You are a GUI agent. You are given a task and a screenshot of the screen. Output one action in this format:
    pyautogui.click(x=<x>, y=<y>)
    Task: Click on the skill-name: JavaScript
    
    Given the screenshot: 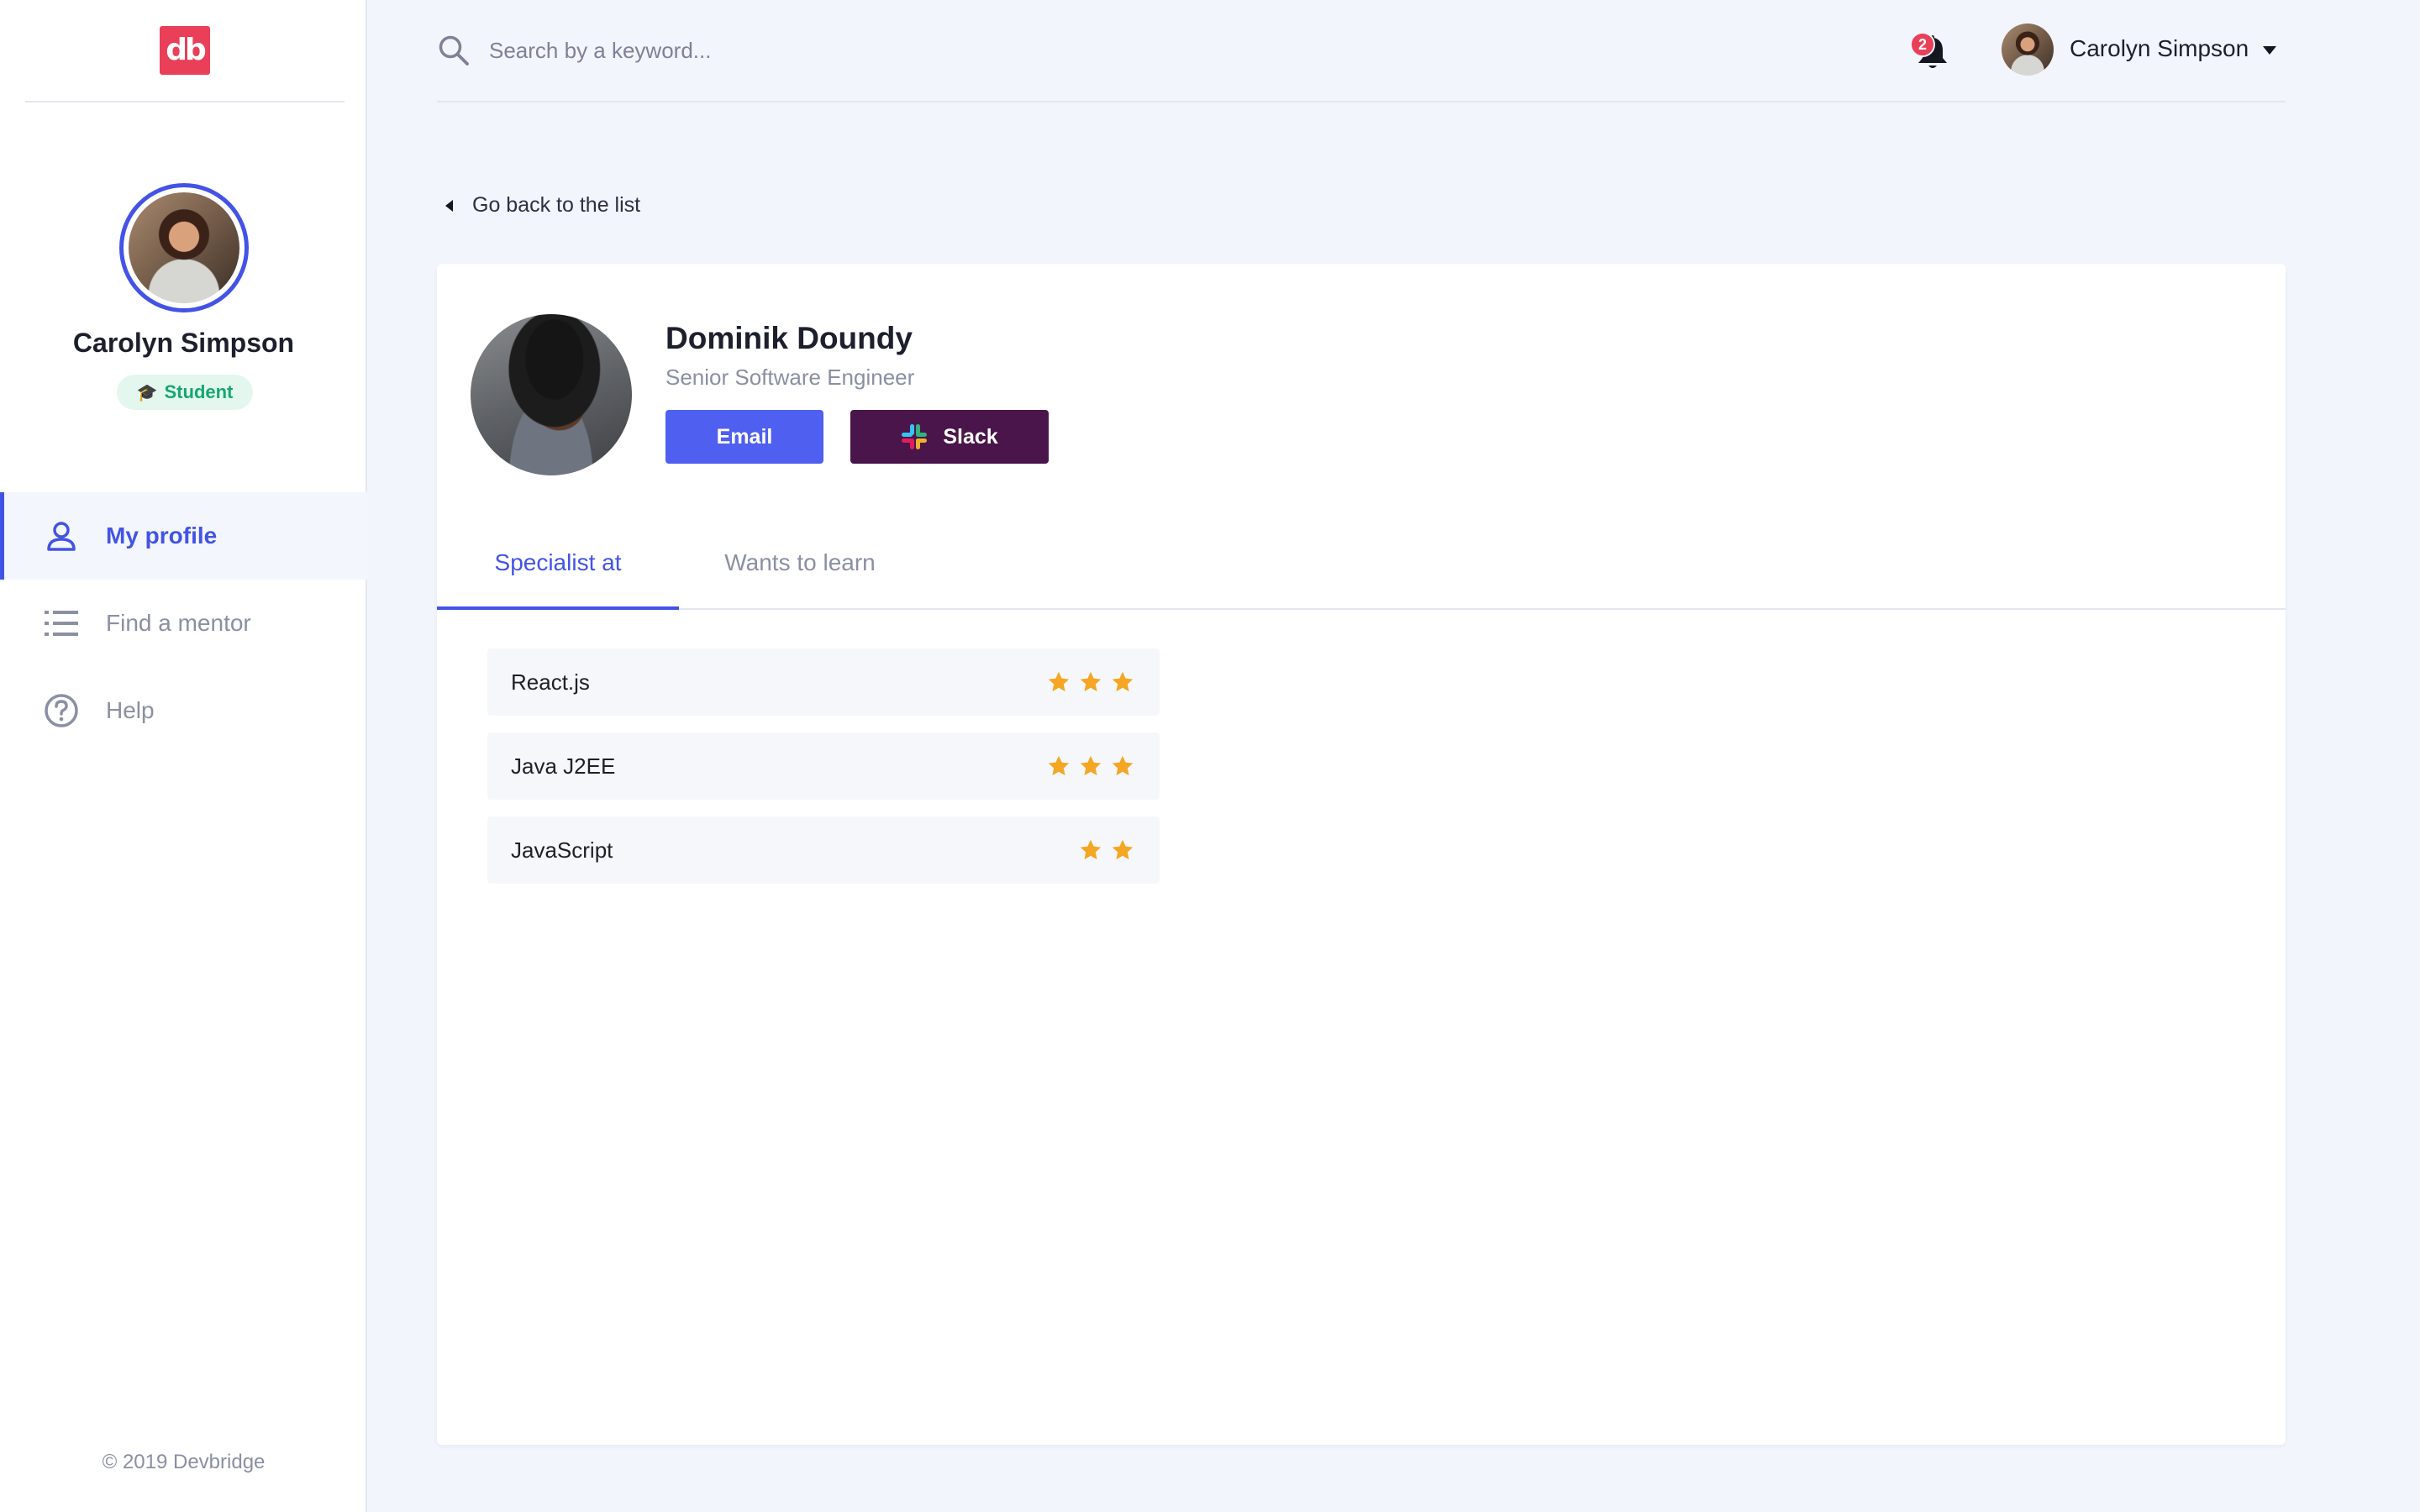 What is the action you would take?
    pyautogui.click(x=562, y=850)
    